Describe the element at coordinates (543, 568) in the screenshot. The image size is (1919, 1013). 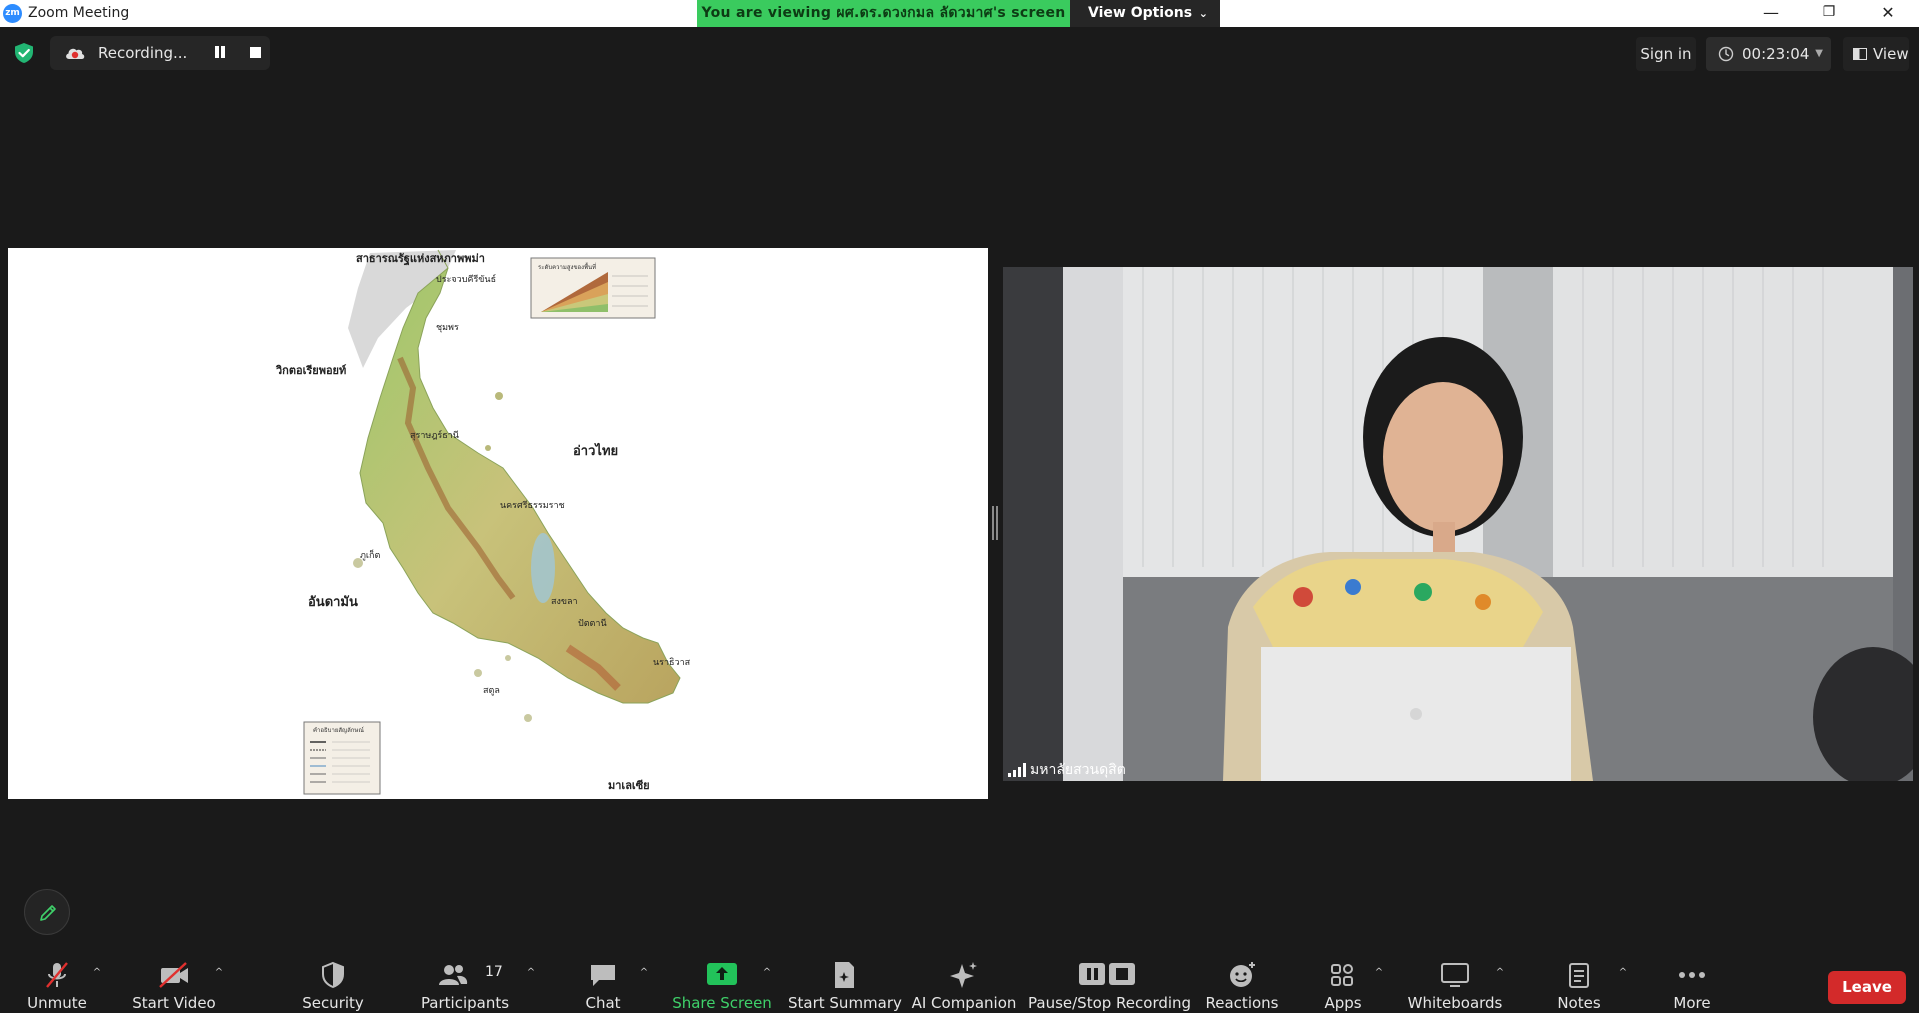
I see `songkhla-lake` at that location.